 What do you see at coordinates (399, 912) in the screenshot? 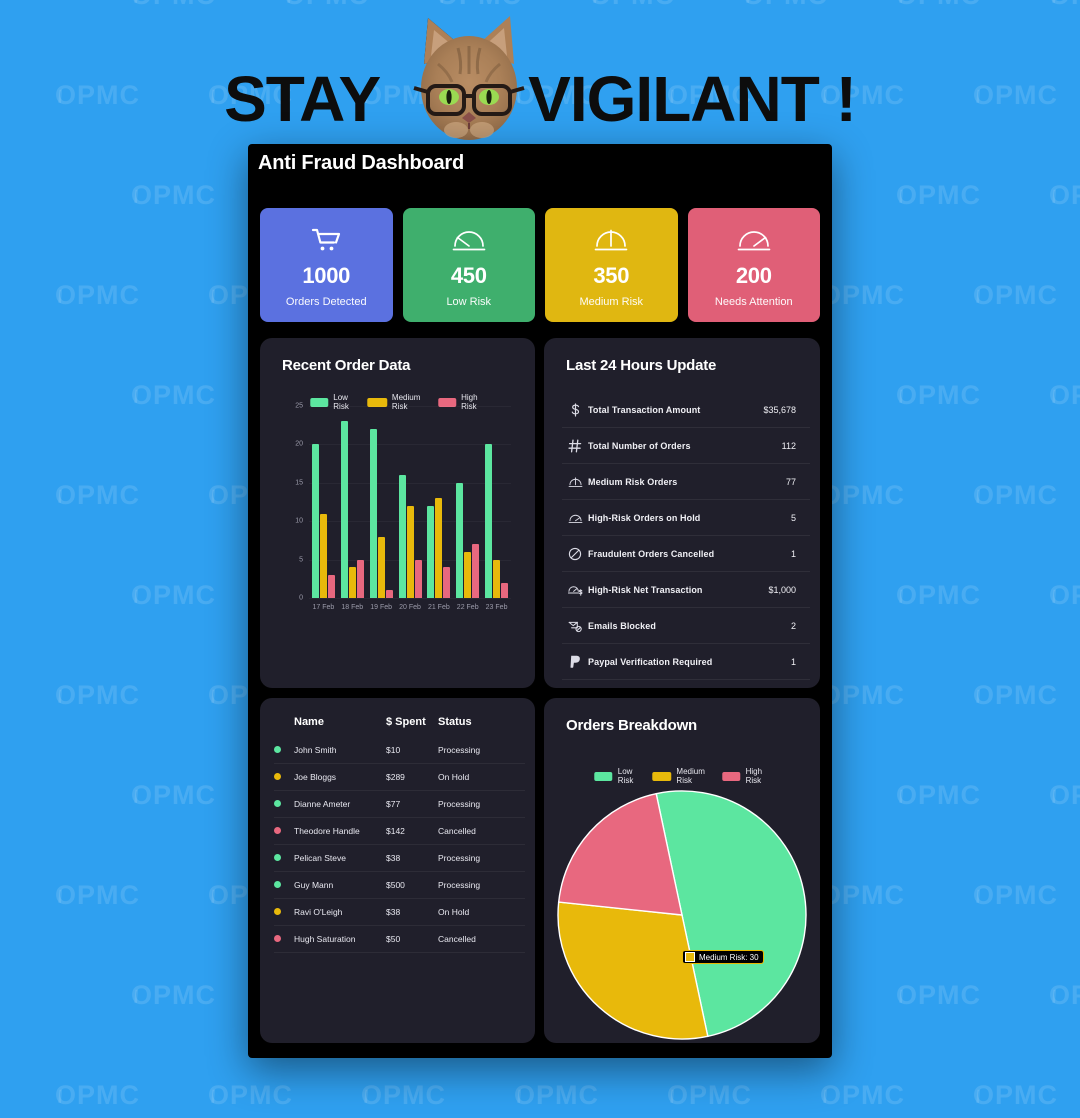
I see `table-row: Ravi O'Leigh $38 On Hold` at bounding box center [399, 912].